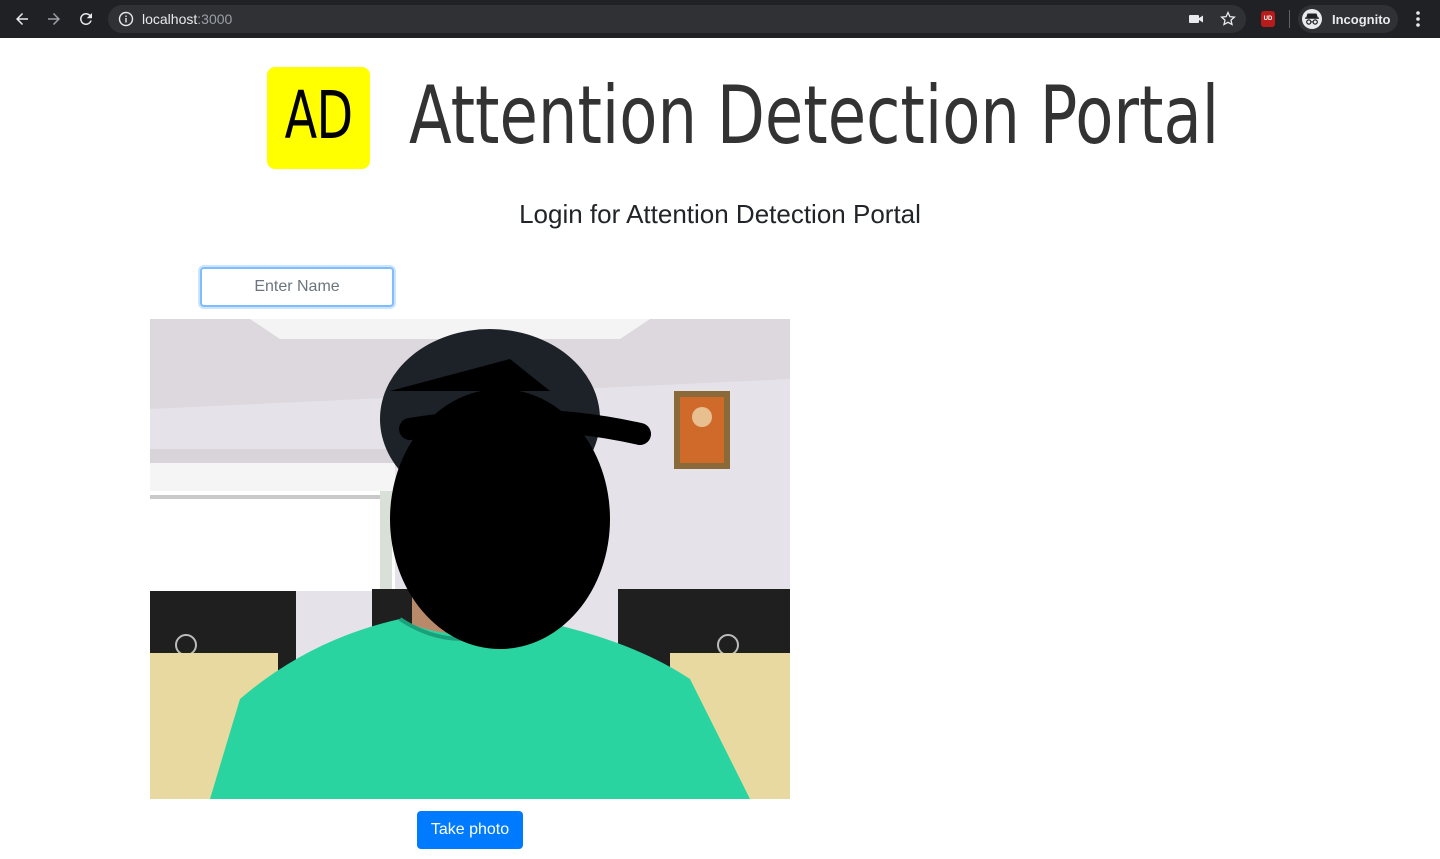 The height and width of the screenshot is (859, 1440). I want to click on incognito-icon, so click(1312, 19).